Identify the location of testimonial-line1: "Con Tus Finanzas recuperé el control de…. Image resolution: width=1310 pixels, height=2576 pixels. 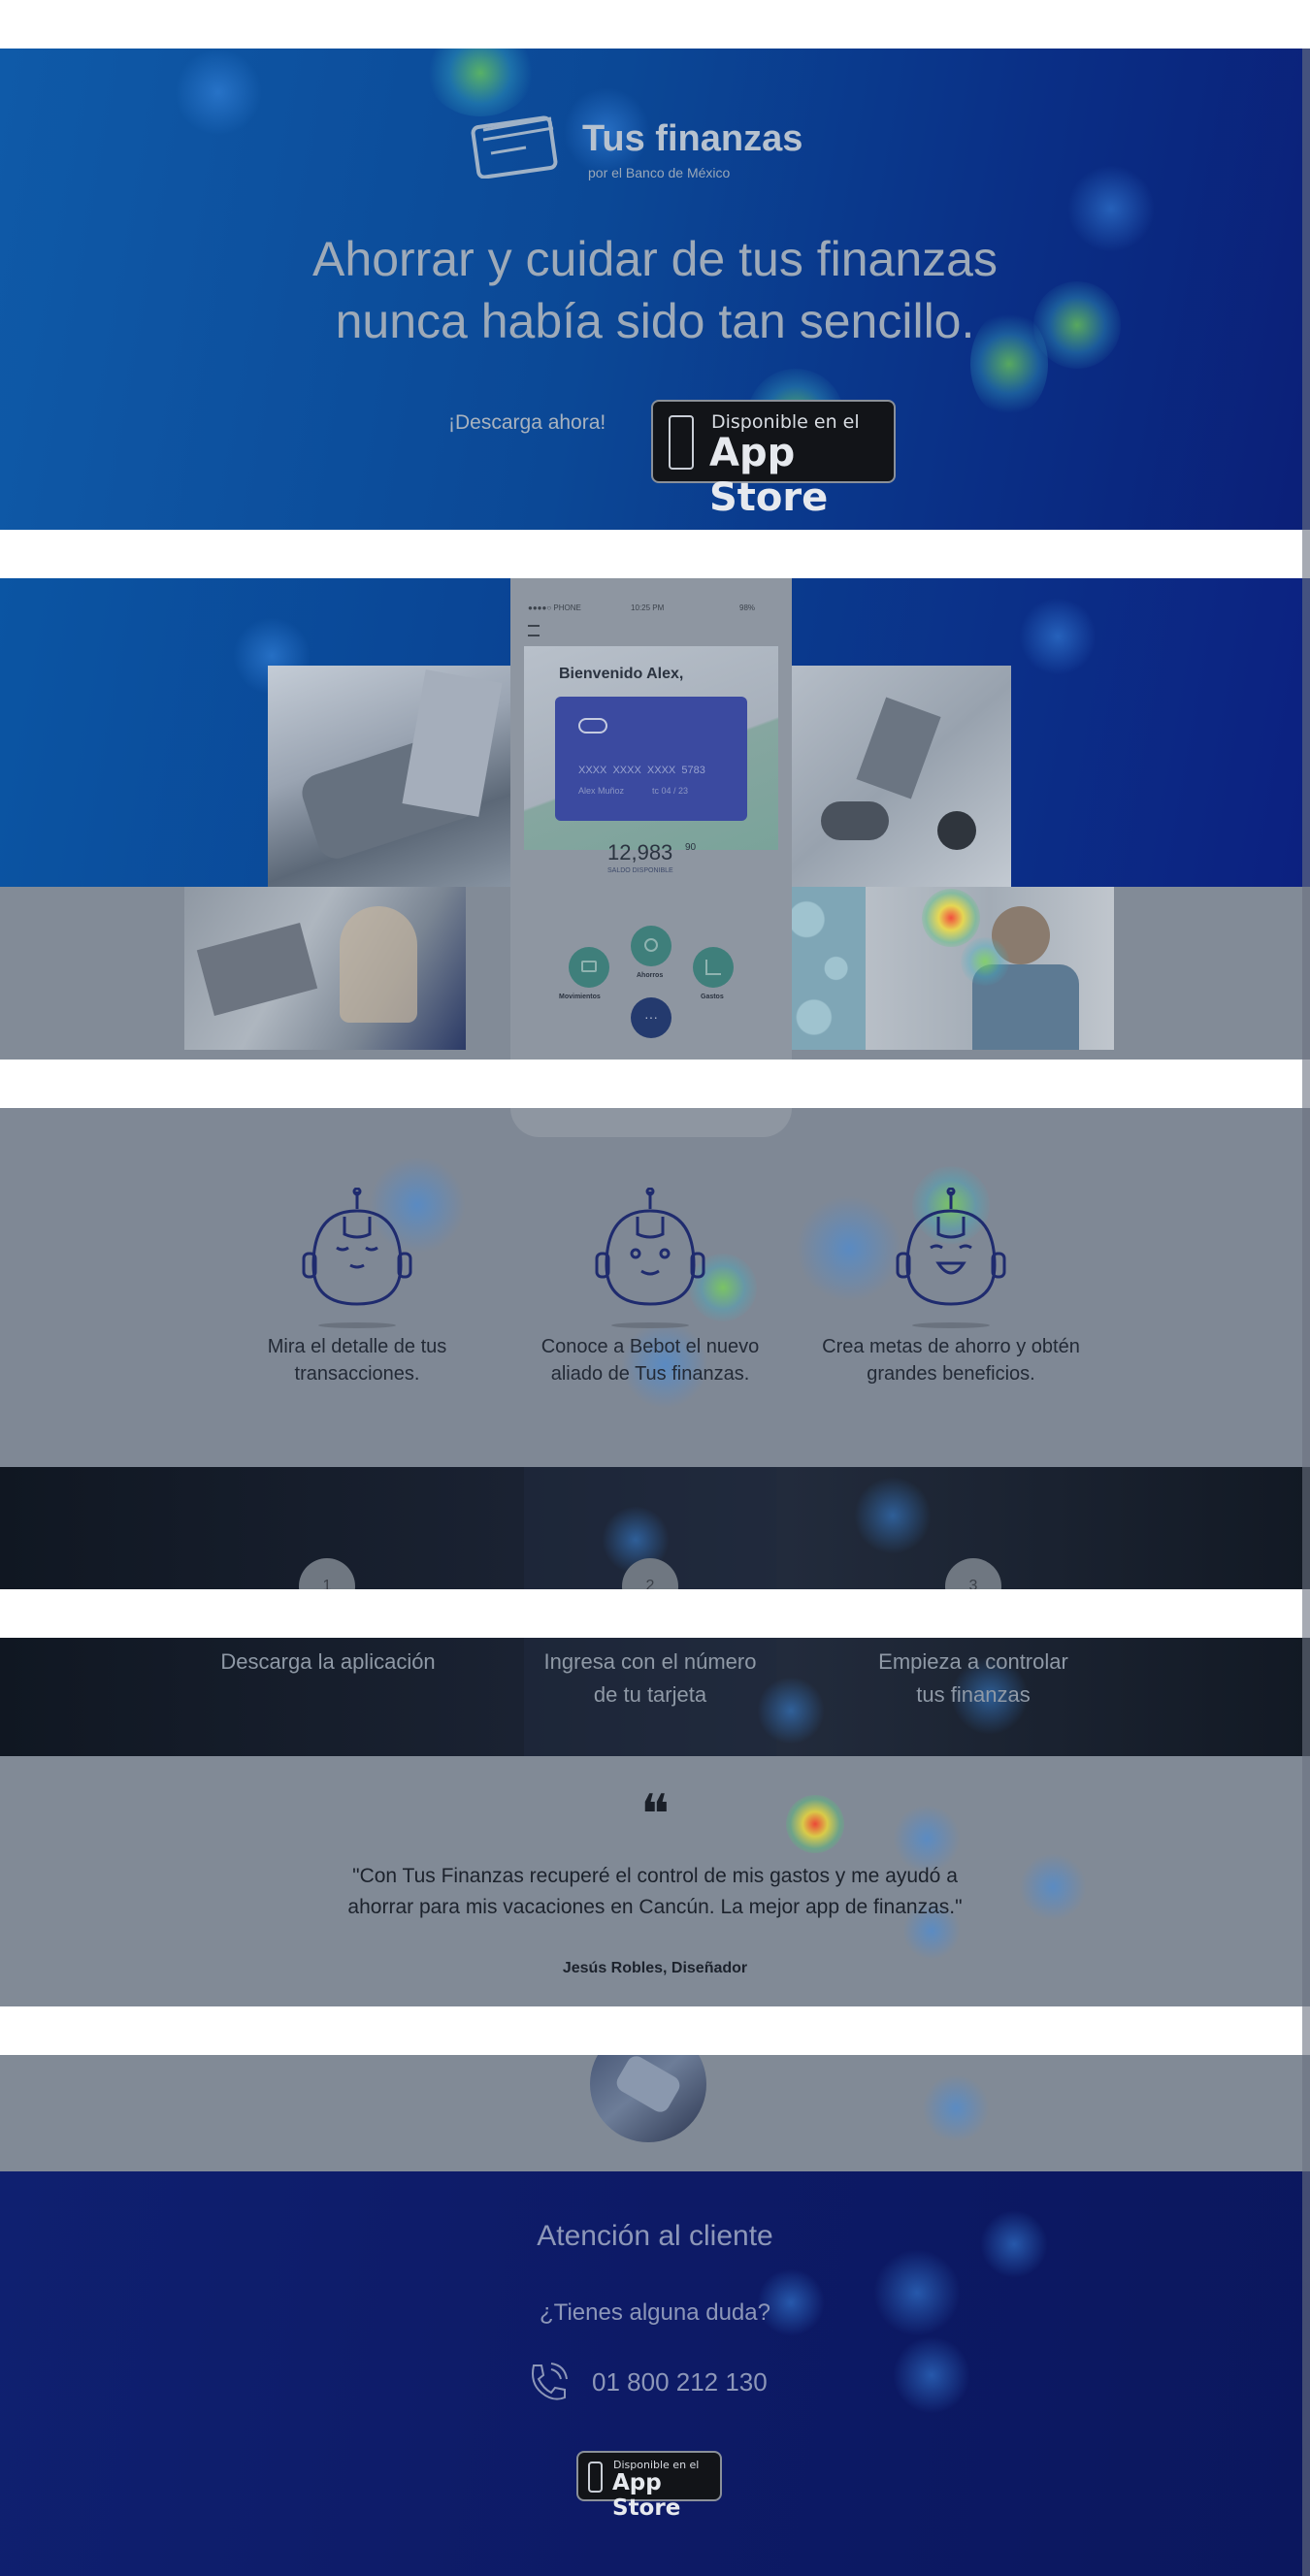
(655, 1876).